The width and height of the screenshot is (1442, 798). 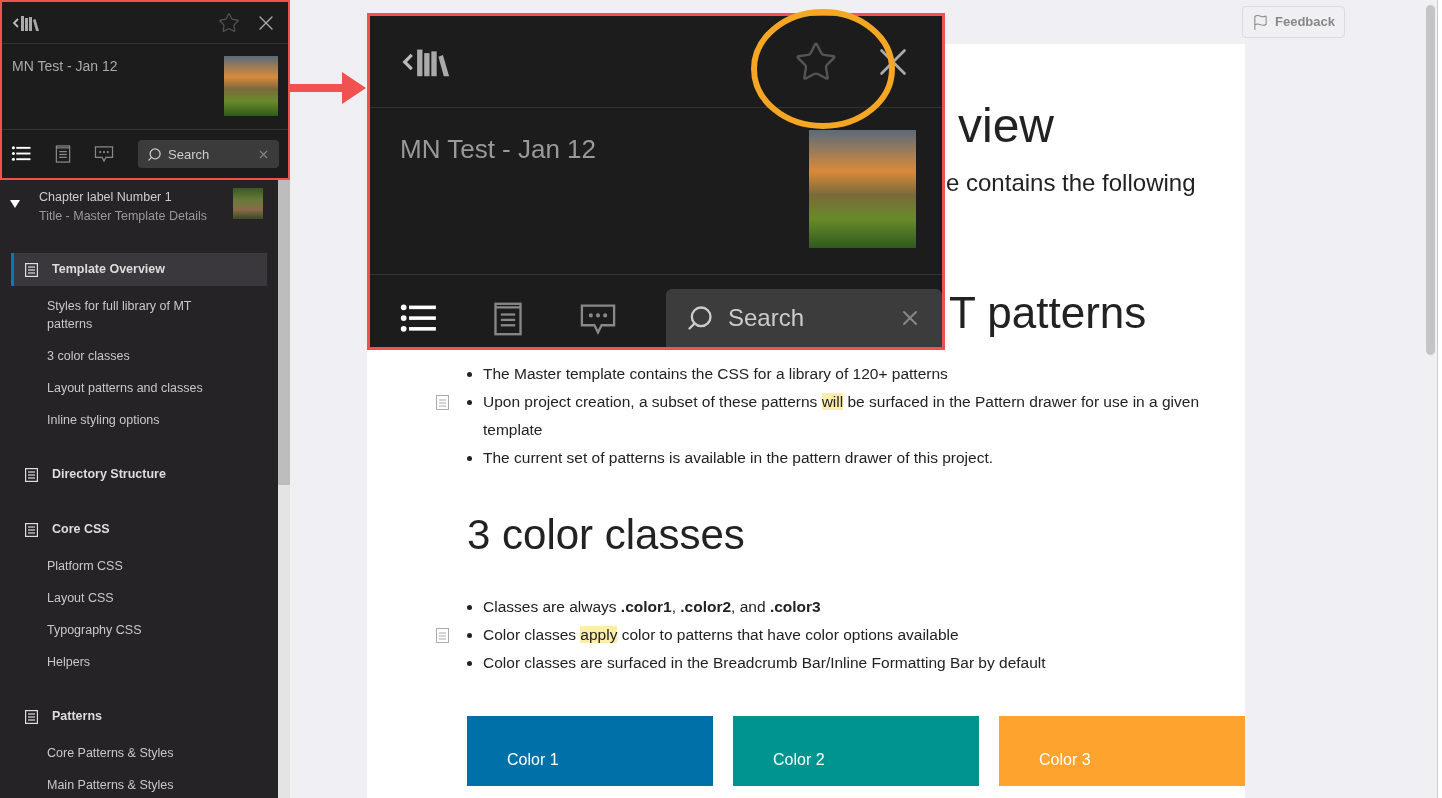 What do you see at coordinates (1007, 126) in the screenshot?
I see `page-title: view` at bounding box center [1007, 126].